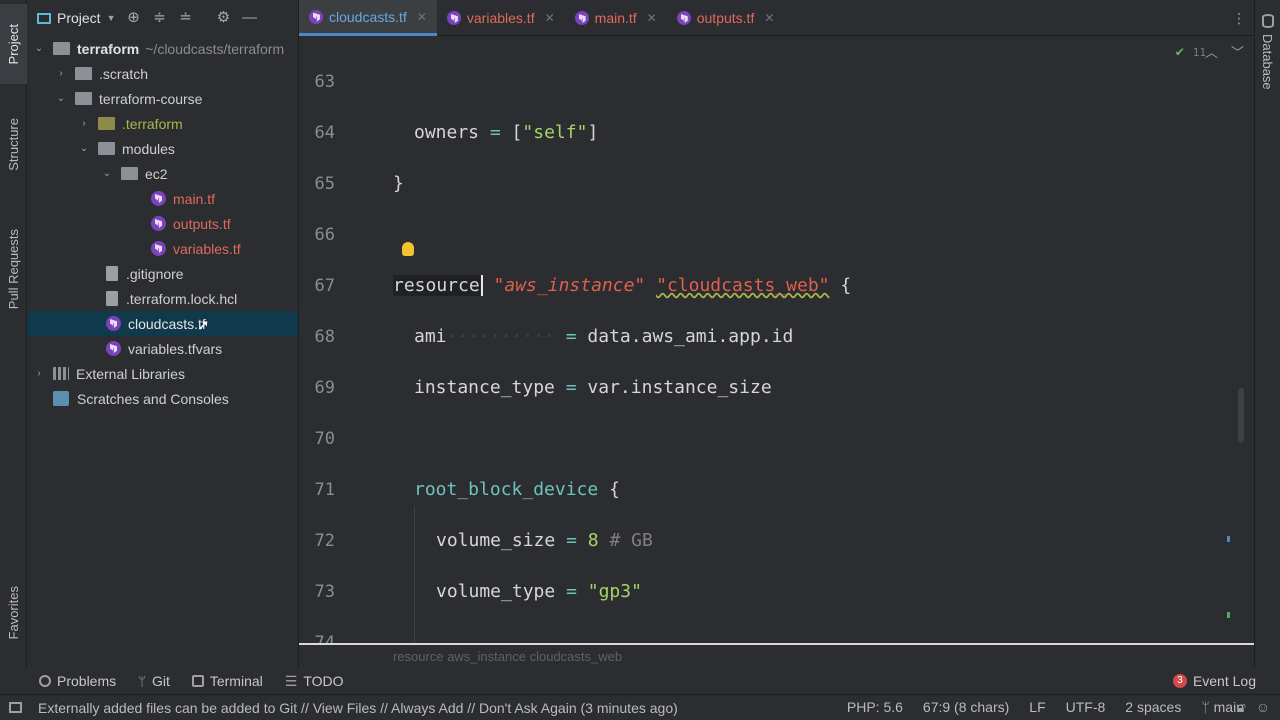 Image resolution: width=1280 pixels, height=720 pixels. I want to click on tool-button-label: Problems, so click(87, 681).